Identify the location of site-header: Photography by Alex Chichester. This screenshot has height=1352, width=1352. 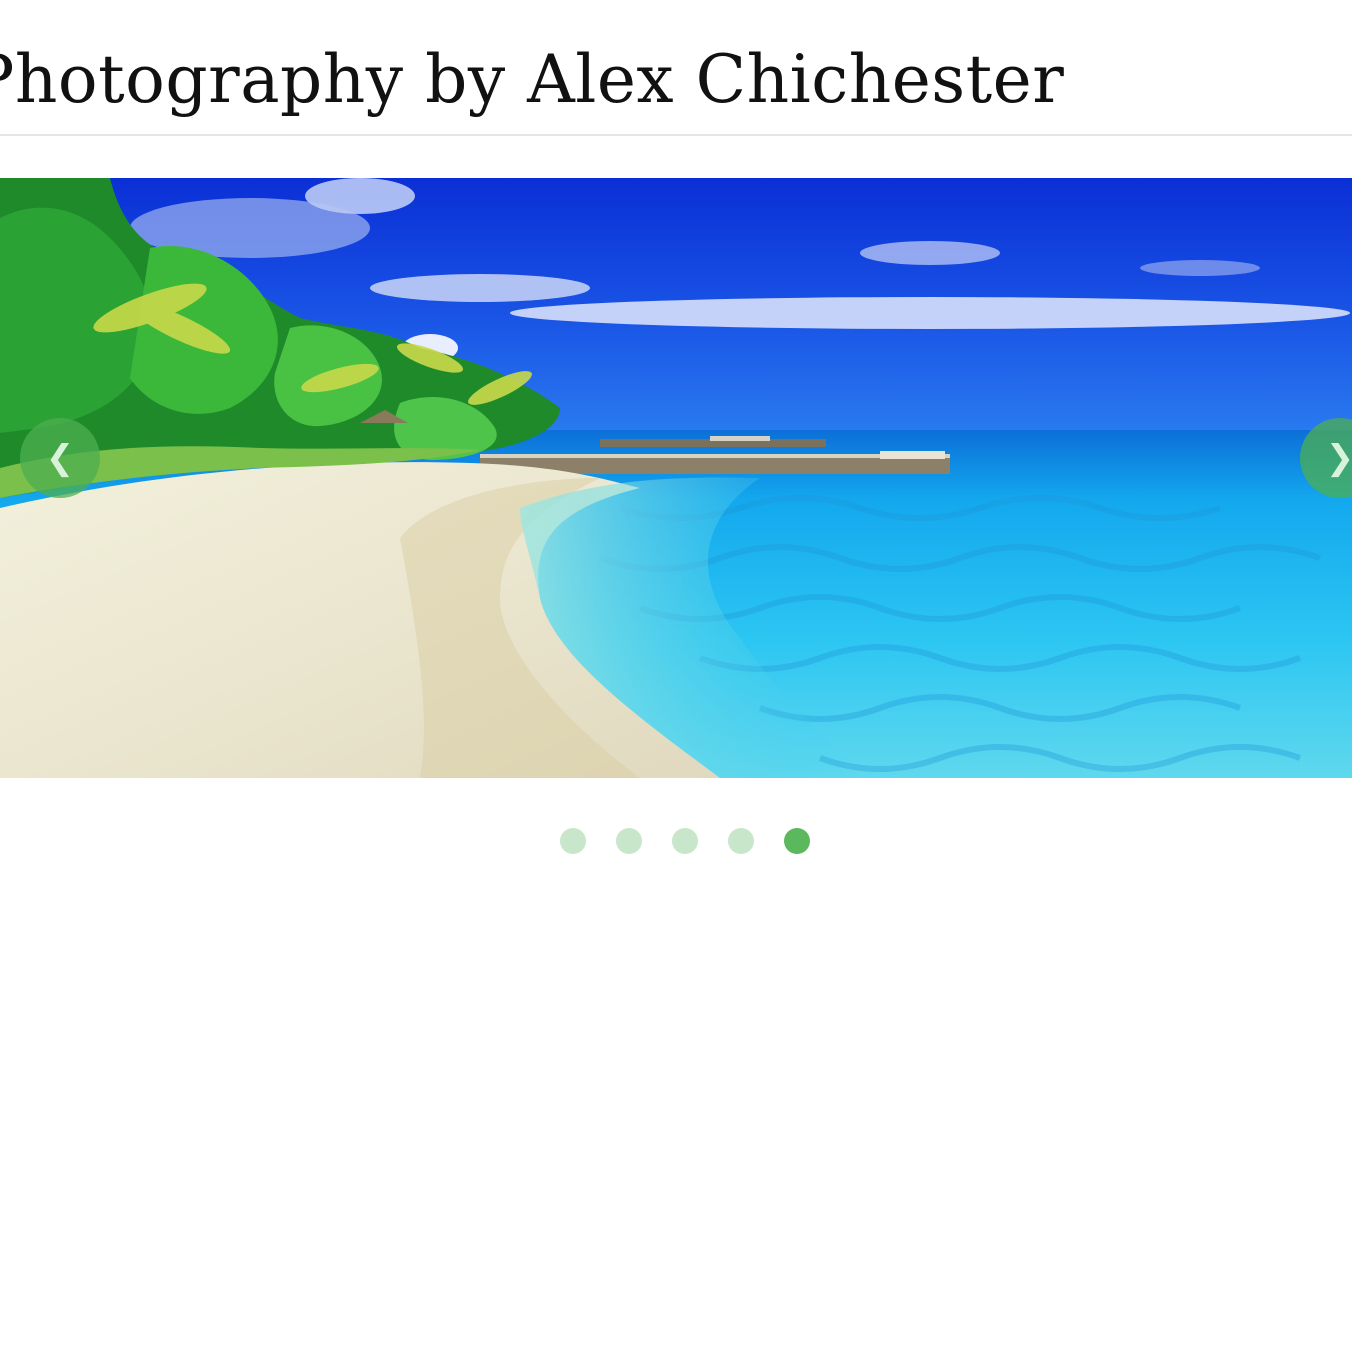
(676, 68).